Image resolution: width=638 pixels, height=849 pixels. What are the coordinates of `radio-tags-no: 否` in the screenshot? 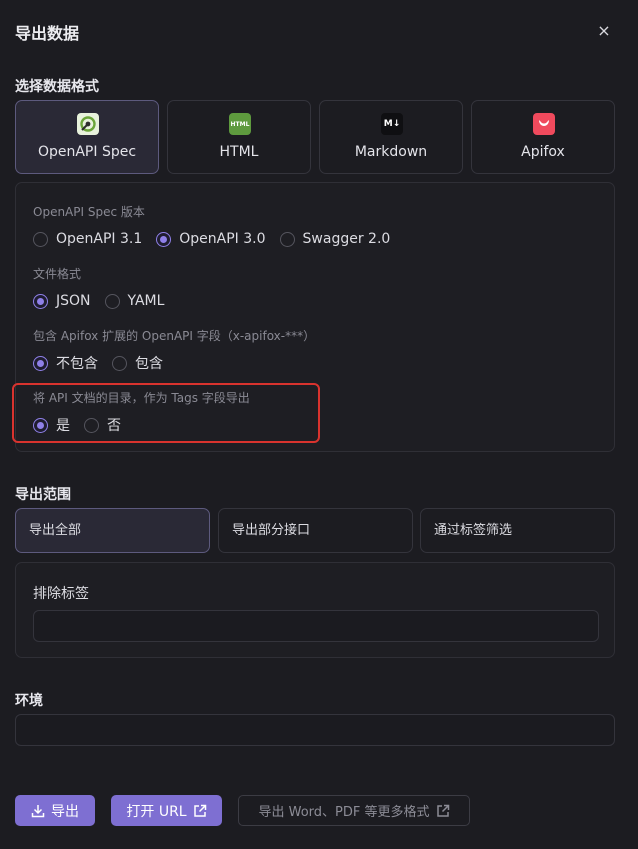 It's located at (102, 425).